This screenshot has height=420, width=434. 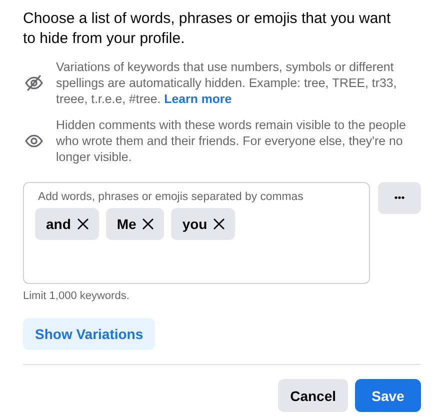 What do you see at coordinates (34, 141) in the screenshot?
I see `eye-icon` at bounding box center [34, 141].